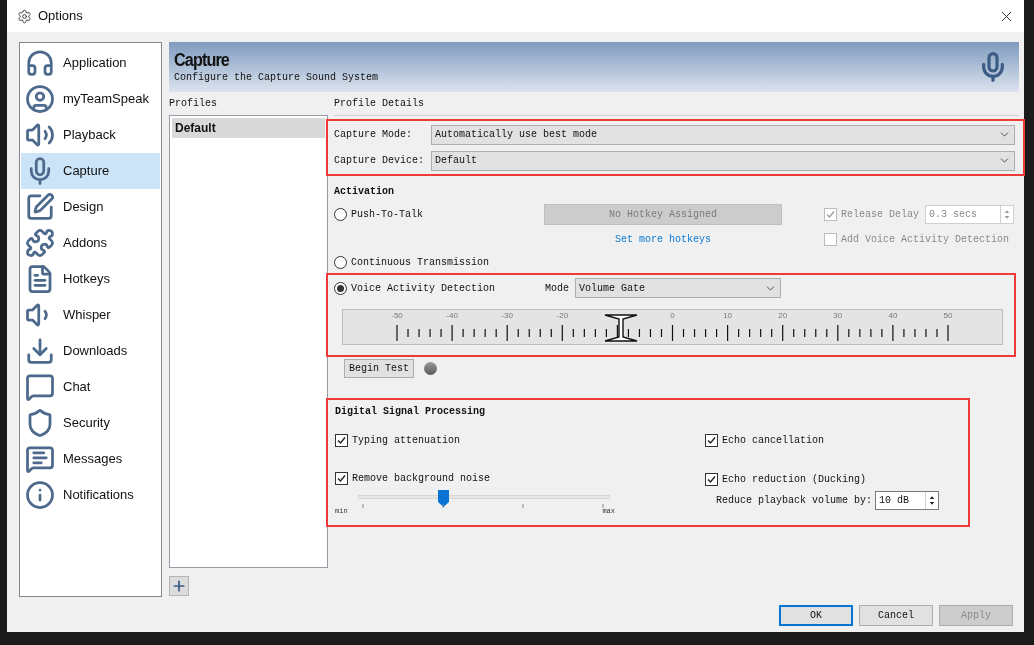 Image resolution: width=1034 pixels, height=645 pixels. Describe the element at coordinates (421, 479) in the screenshot. I see `checkbox-label: Remove background noise` at that location.